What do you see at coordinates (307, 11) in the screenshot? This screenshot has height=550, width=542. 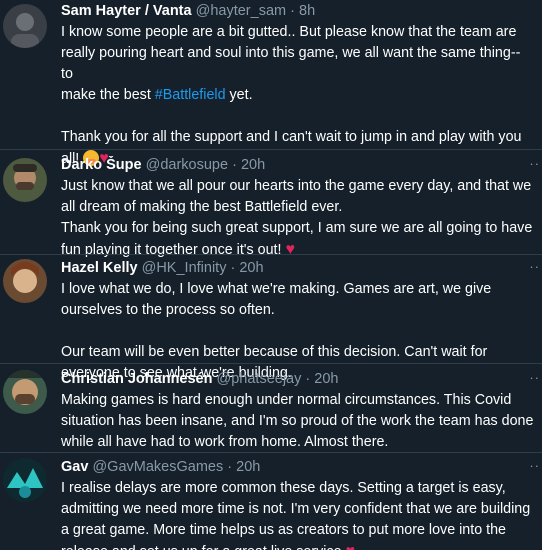 I see `timestamp: 8h` at bounding box center [307, 11].